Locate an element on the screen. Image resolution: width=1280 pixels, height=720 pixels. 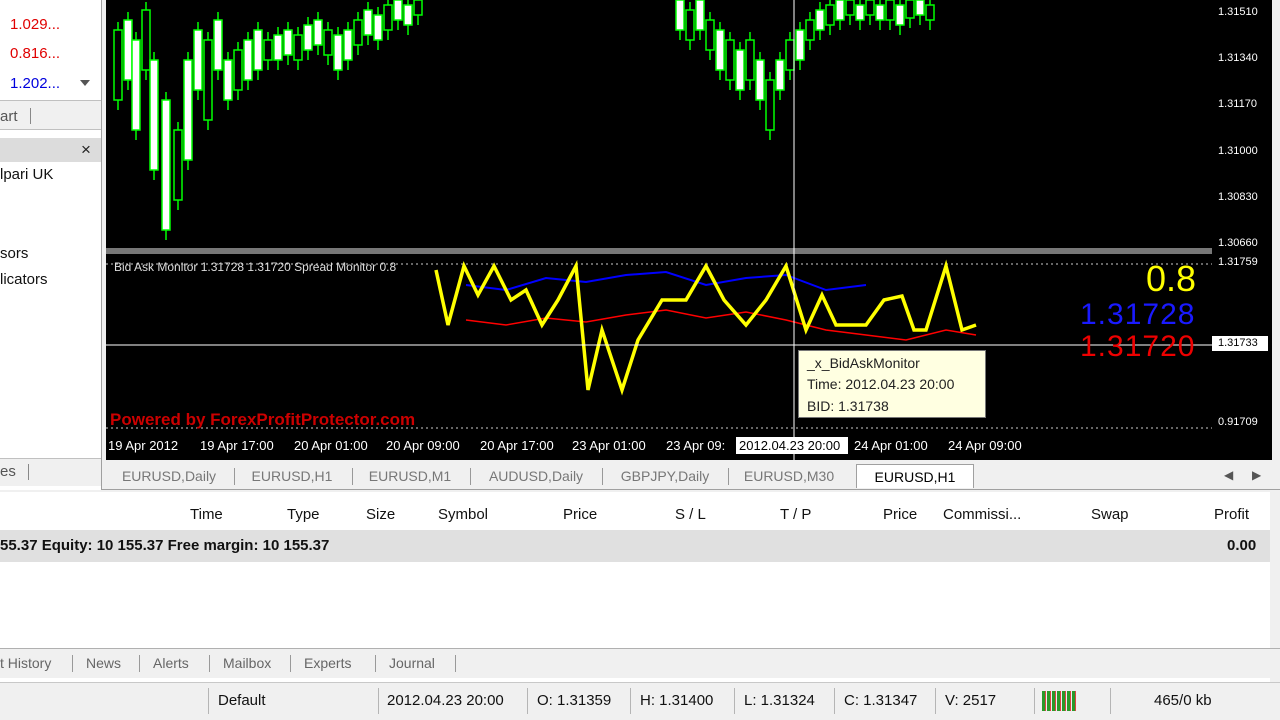
crosshair-price: 1.31733 is located at coordinates (1238, 343).